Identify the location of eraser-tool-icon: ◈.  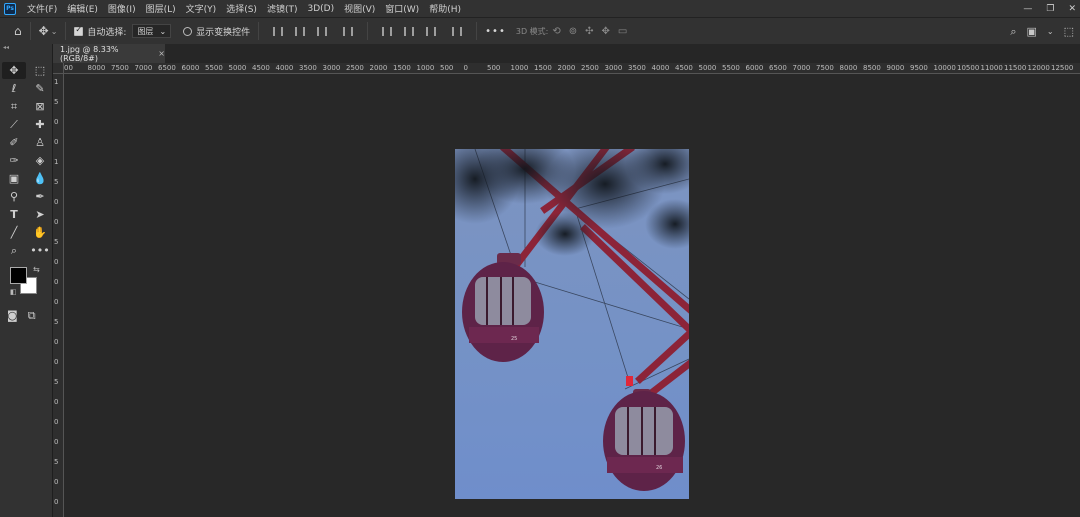
(40, 160).